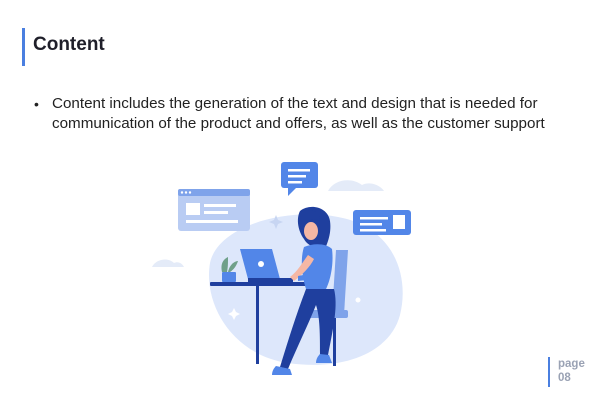  I want to click on browser-window-card, so click(214, 210).